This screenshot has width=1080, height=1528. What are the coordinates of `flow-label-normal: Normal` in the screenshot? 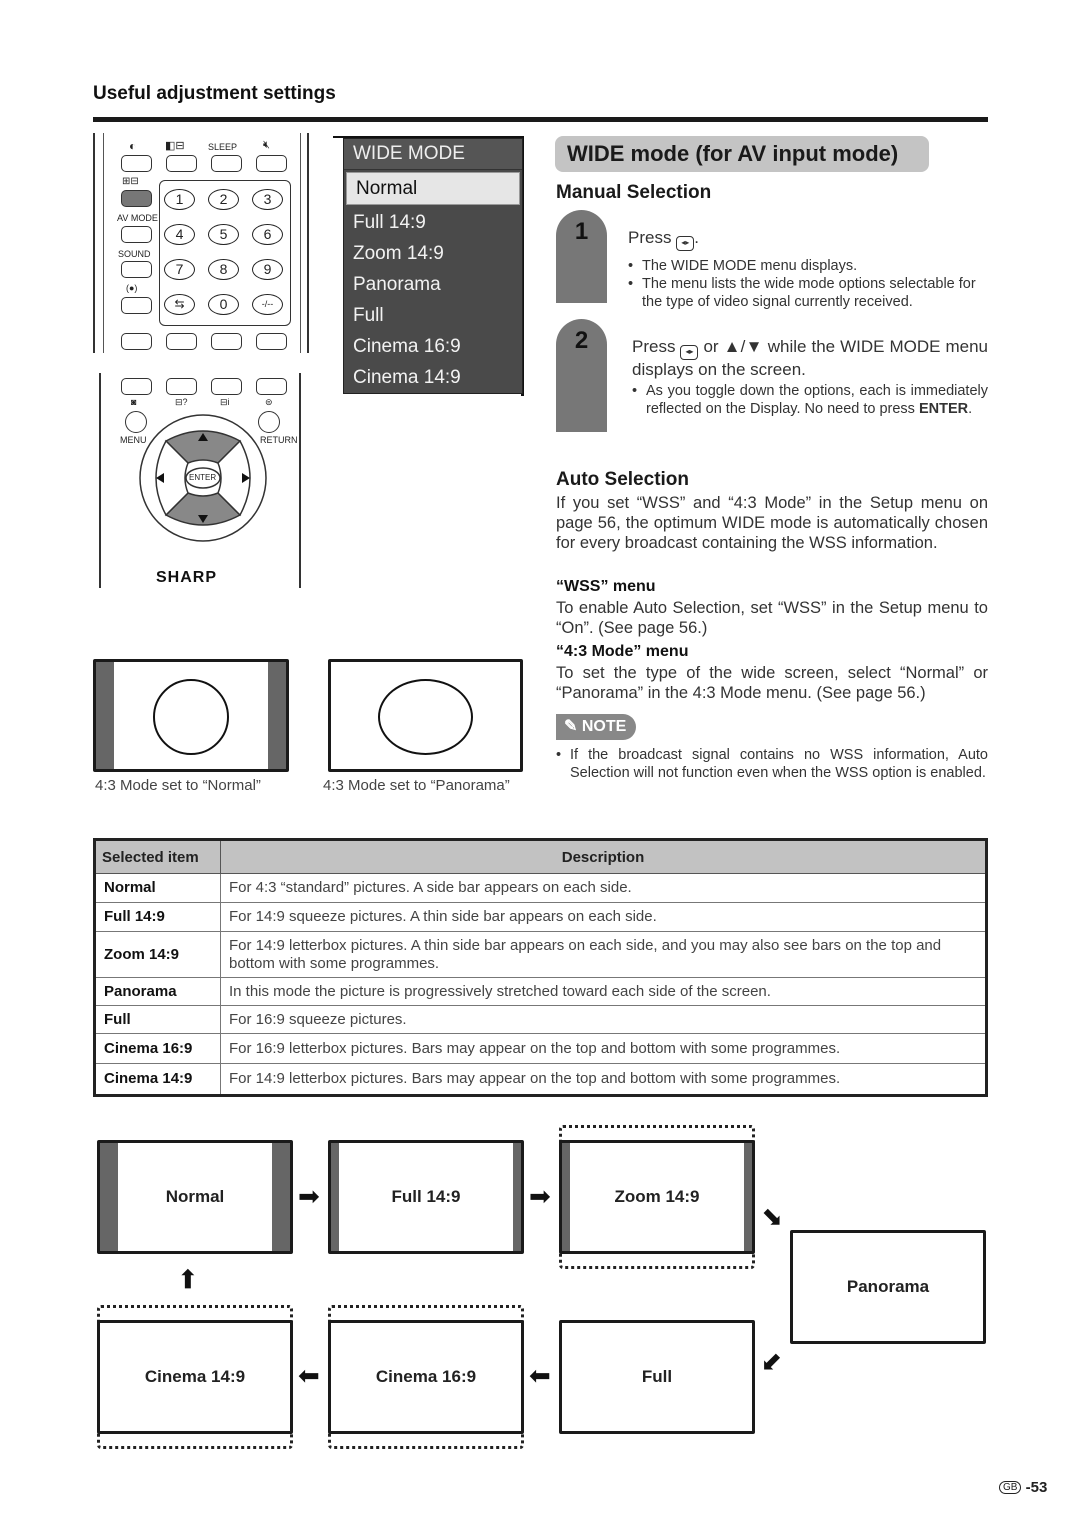 It's located at (195, 1196).